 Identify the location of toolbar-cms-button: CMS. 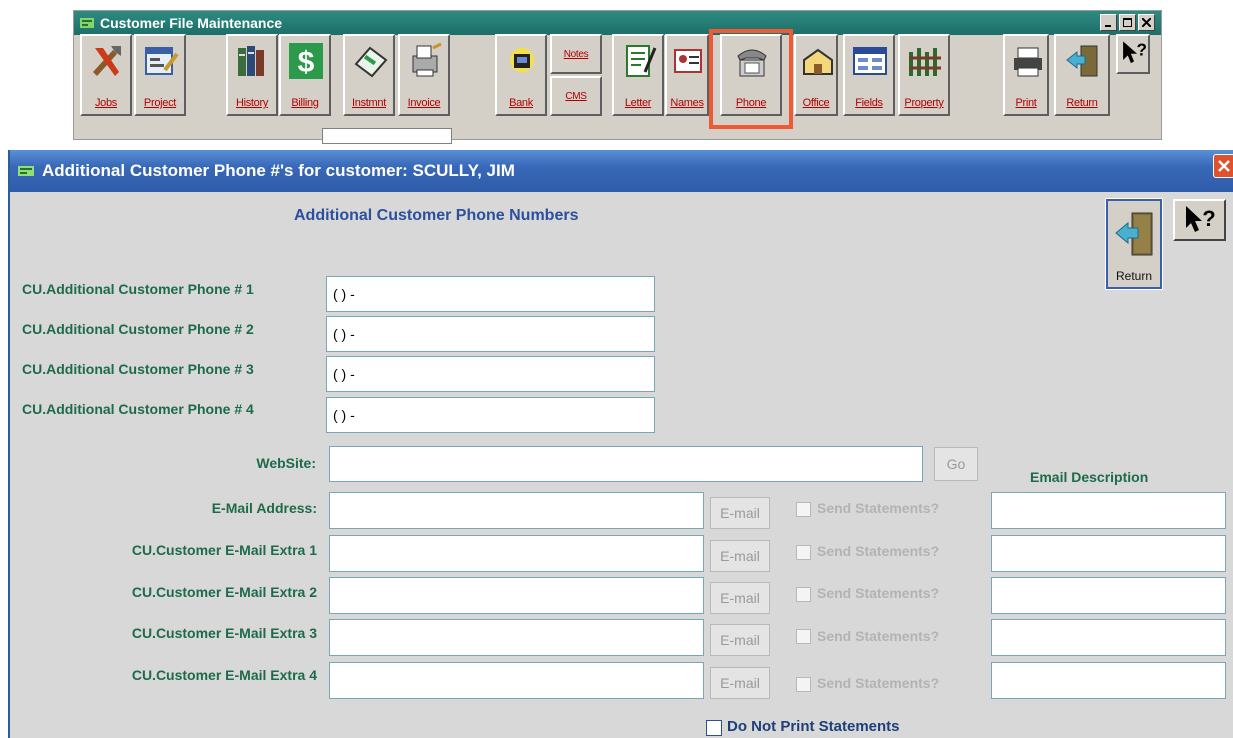
(576, 96).